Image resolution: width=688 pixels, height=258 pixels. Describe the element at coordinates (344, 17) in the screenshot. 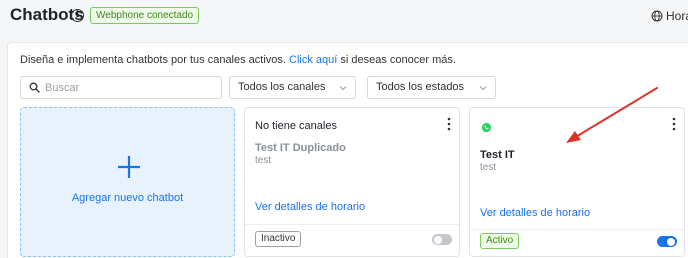

I see `top-bar: Chatbots i Webphone conectado Hora` at that location.